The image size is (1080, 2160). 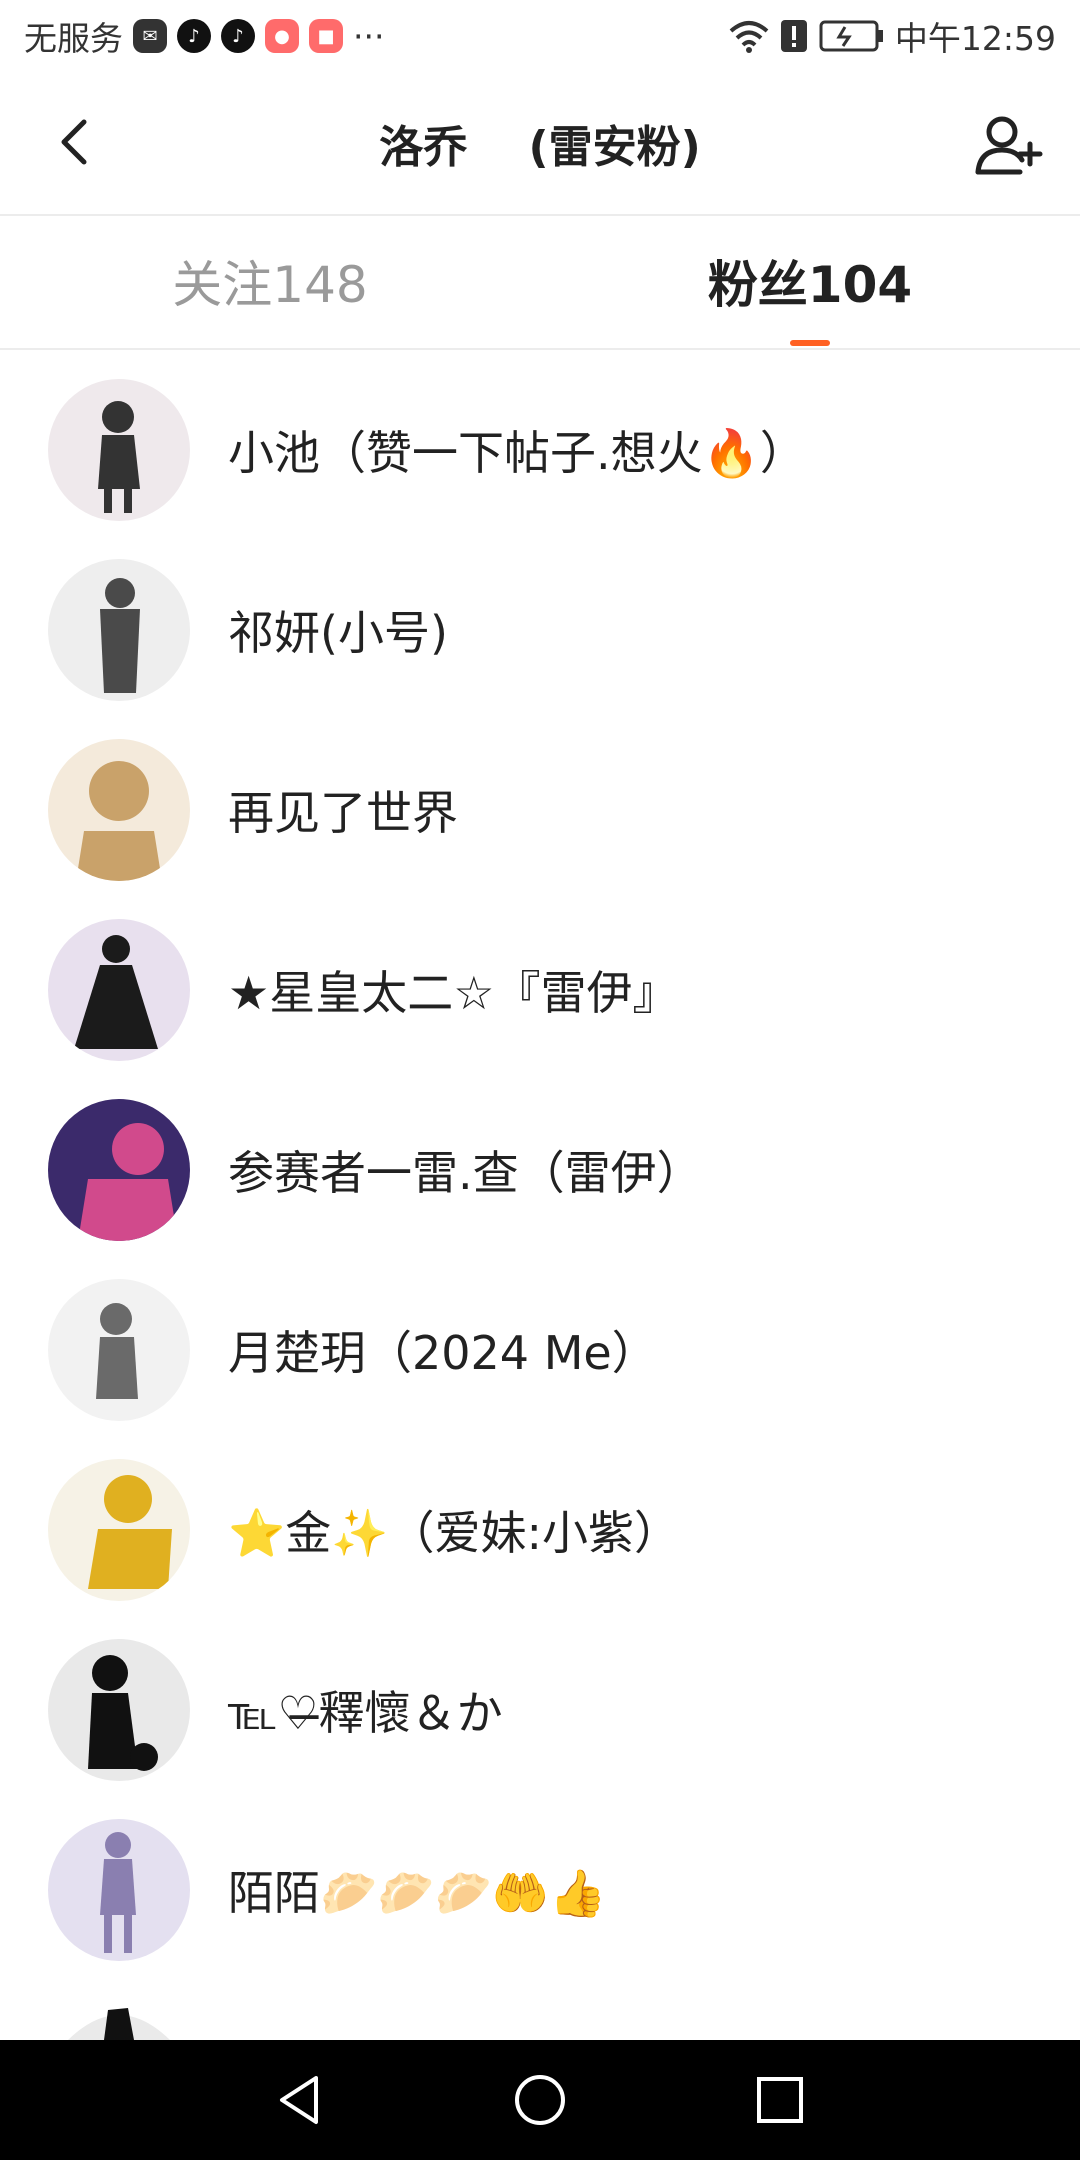 I want to click on avatar-partial, so click(x=119, y=2024).